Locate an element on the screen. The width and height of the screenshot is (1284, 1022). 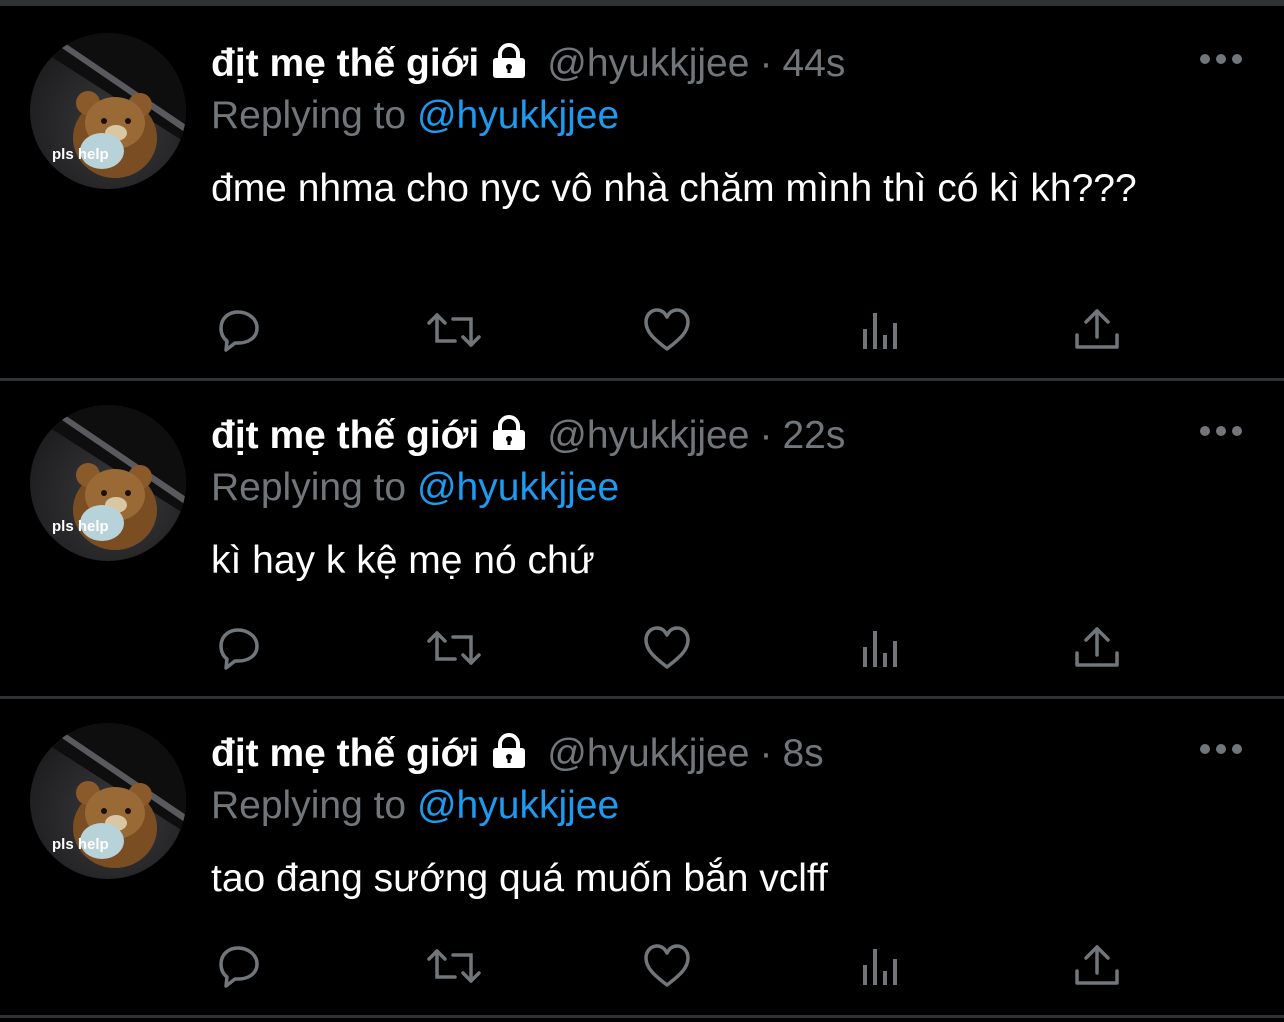
tweet-header: địt mẹ thế giới @hyukkjjee · 44s is located at coordinates (528, 64).